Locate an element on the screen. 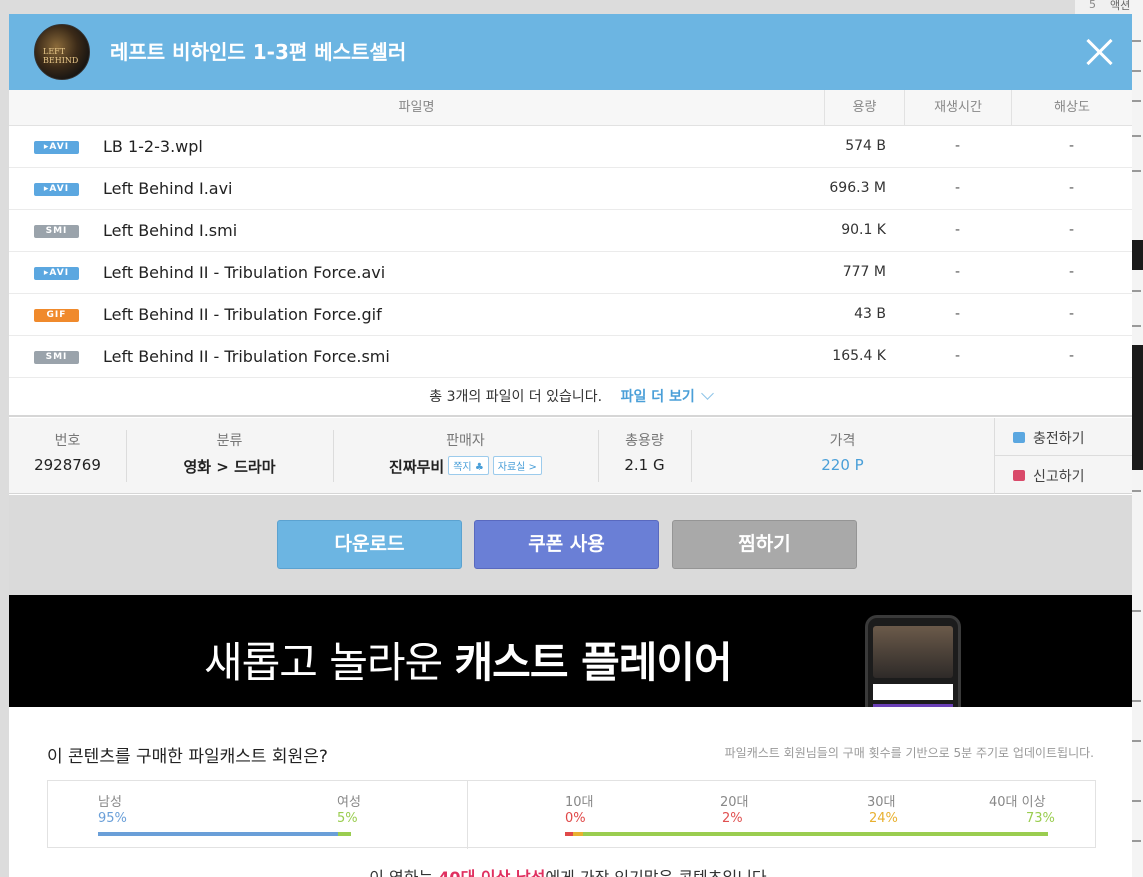 The image size is (1143, 877). info-number-value: 2928769 is located at coordinates (67, 465).